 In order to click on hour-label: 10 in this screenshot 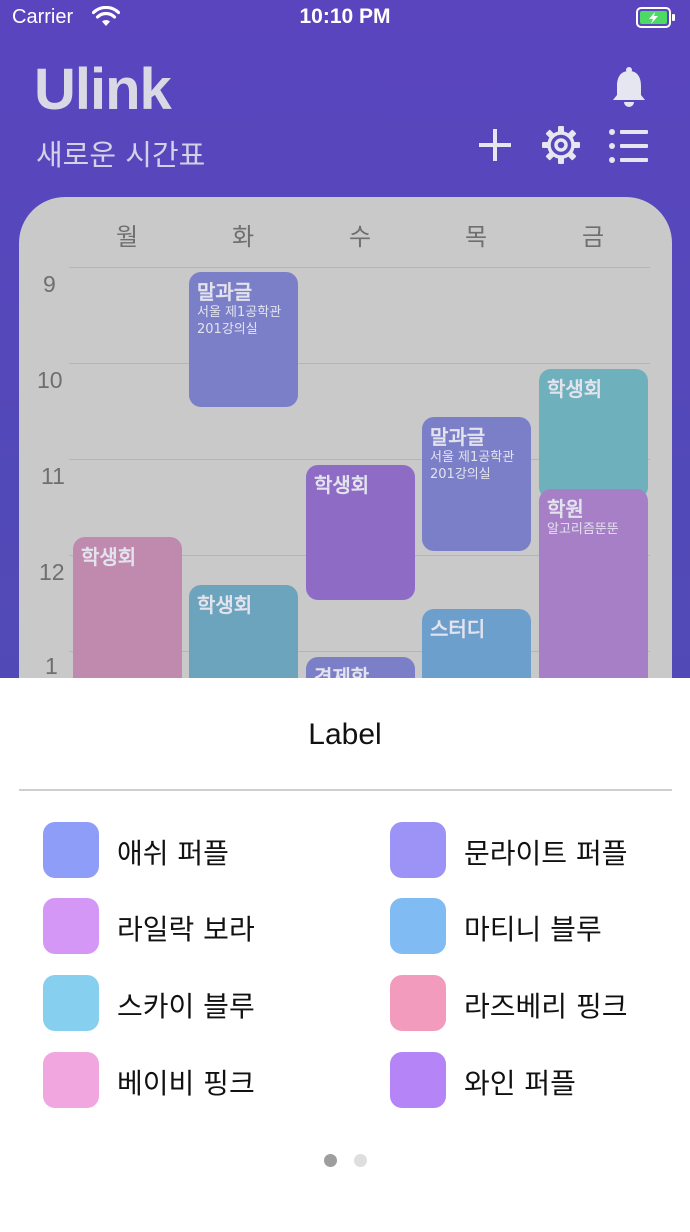, I will do `click(50, 380)`.